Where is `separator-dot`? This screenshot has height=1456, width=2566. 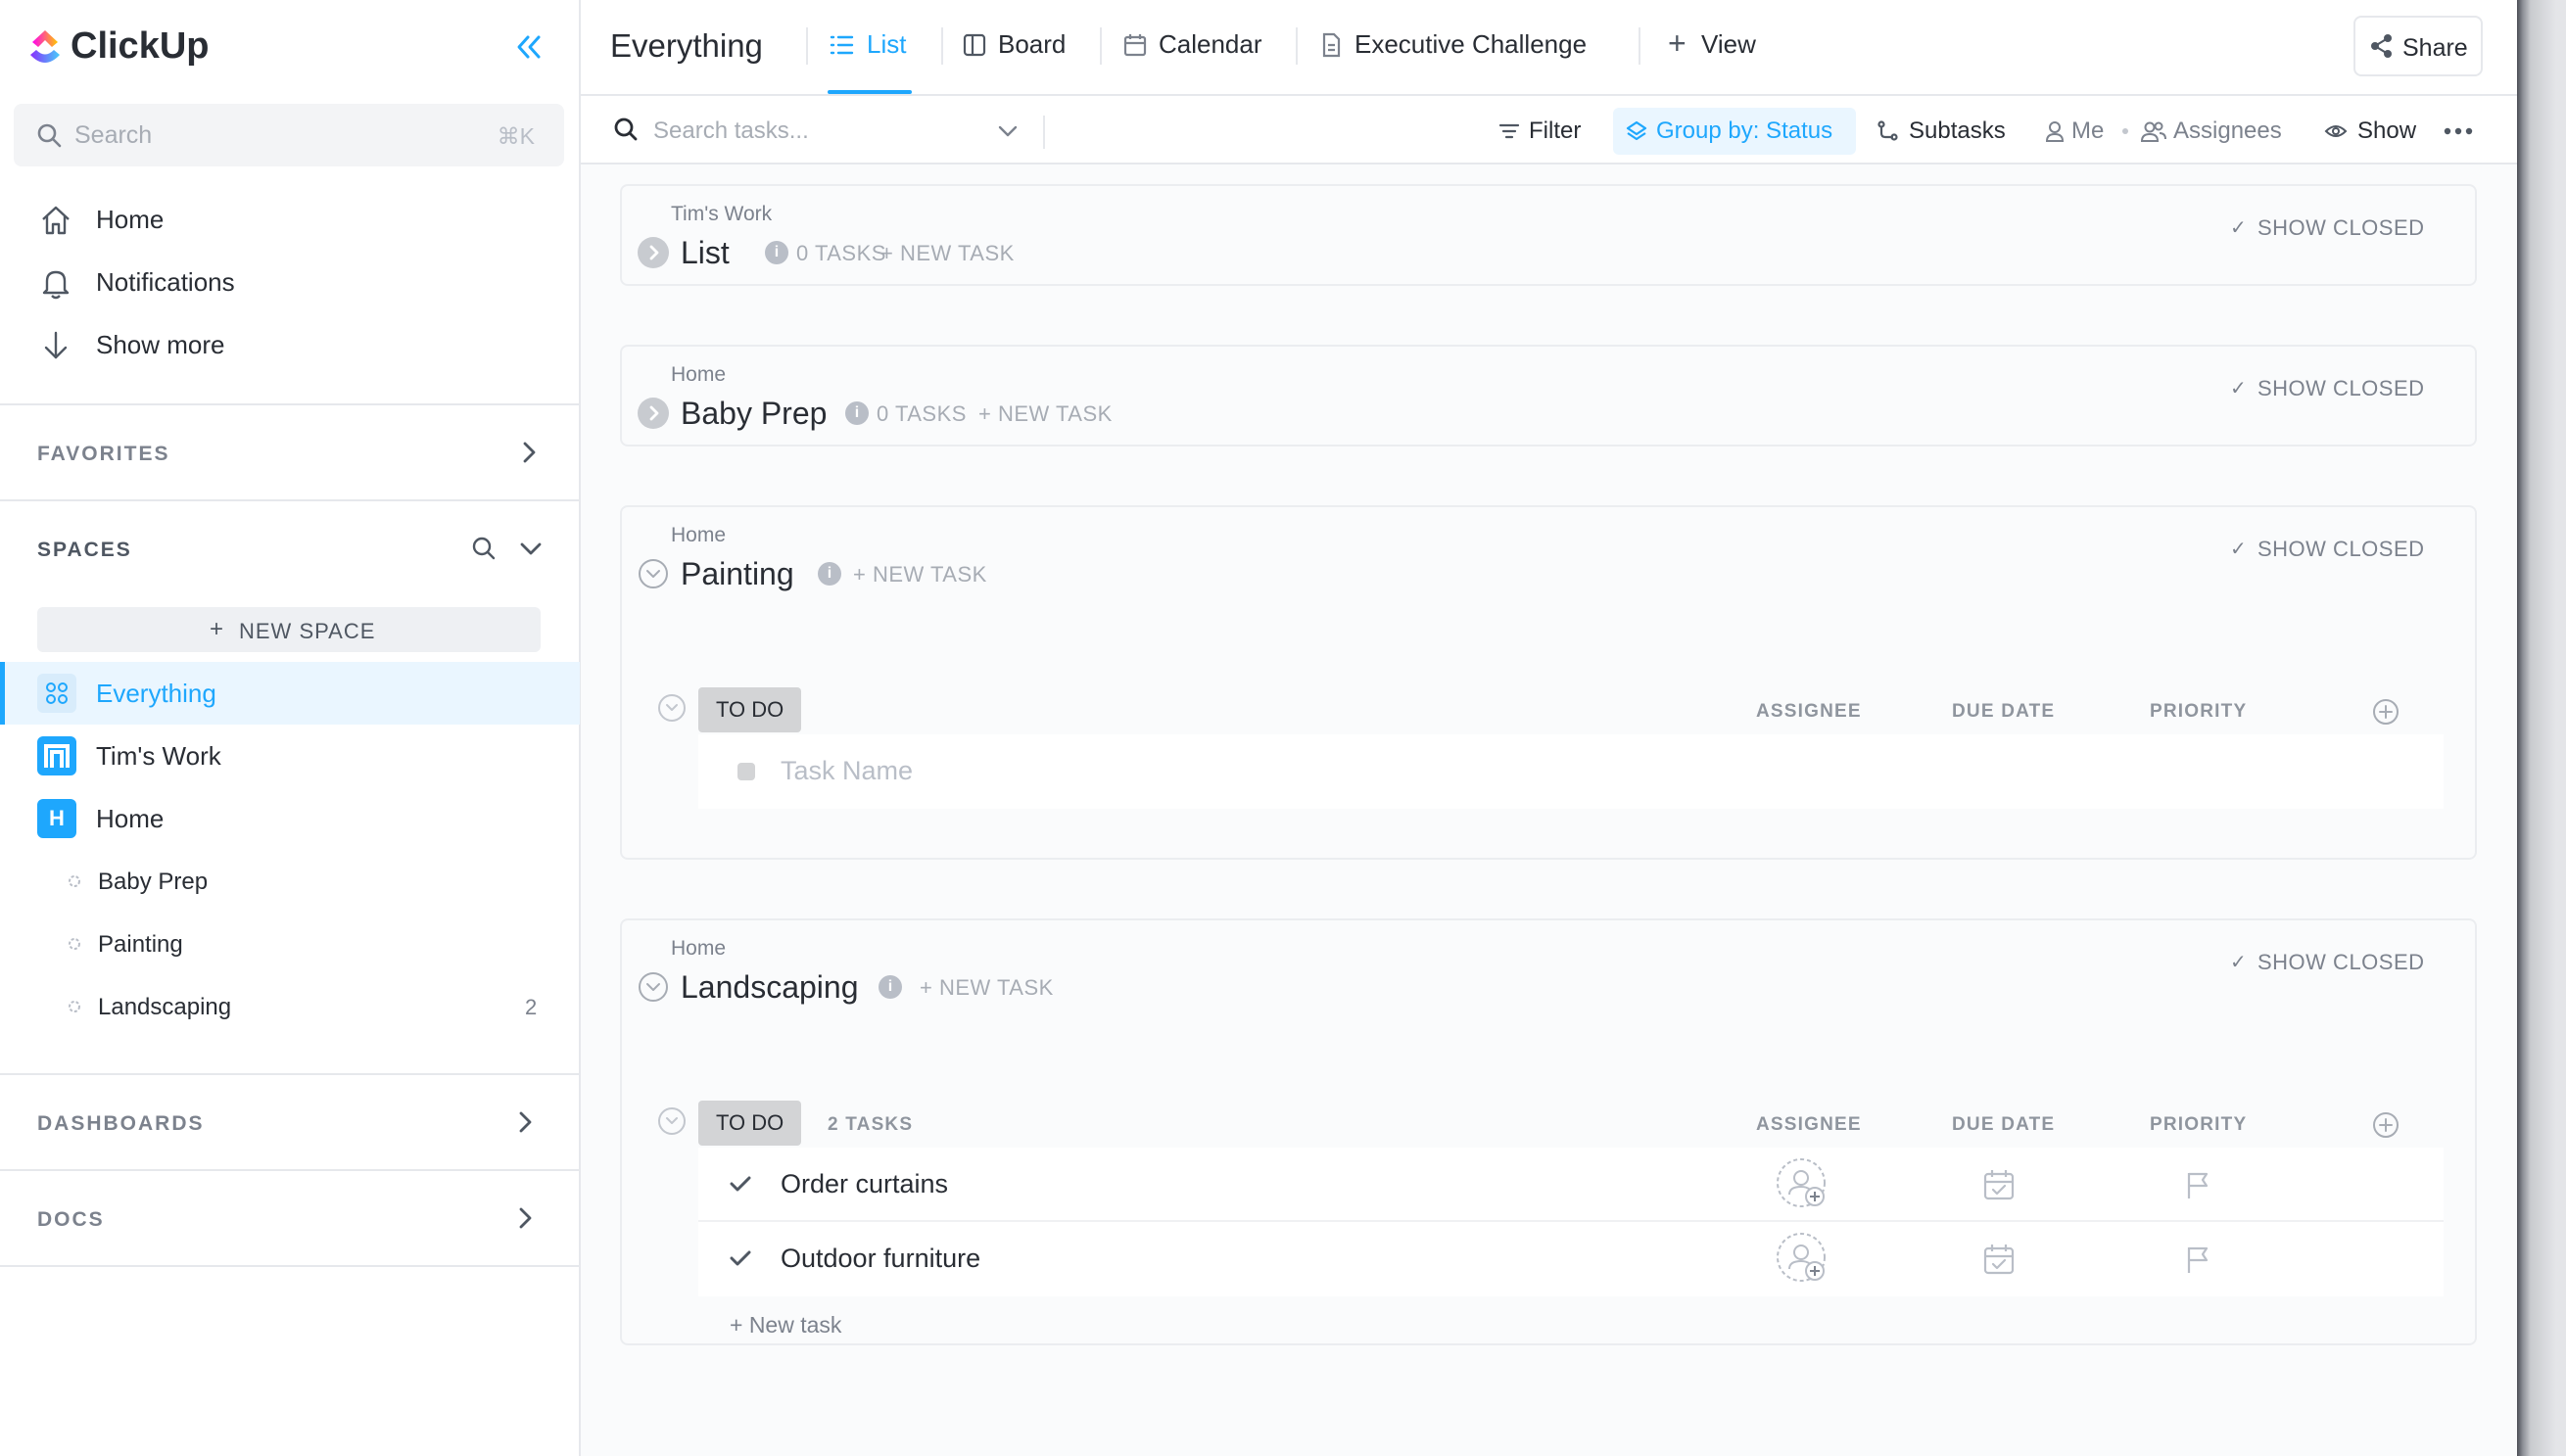
separator-dot is located at coordinates (2125, 131).